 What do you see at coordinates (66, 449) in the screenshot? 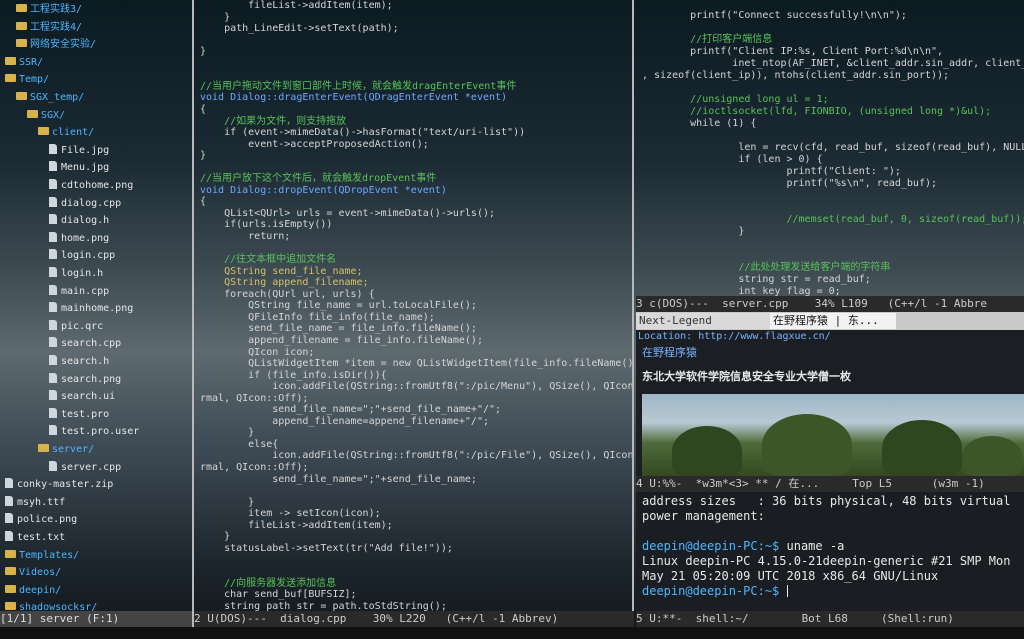
I see `tree-folder: server/` at bounding box center [66, 449].